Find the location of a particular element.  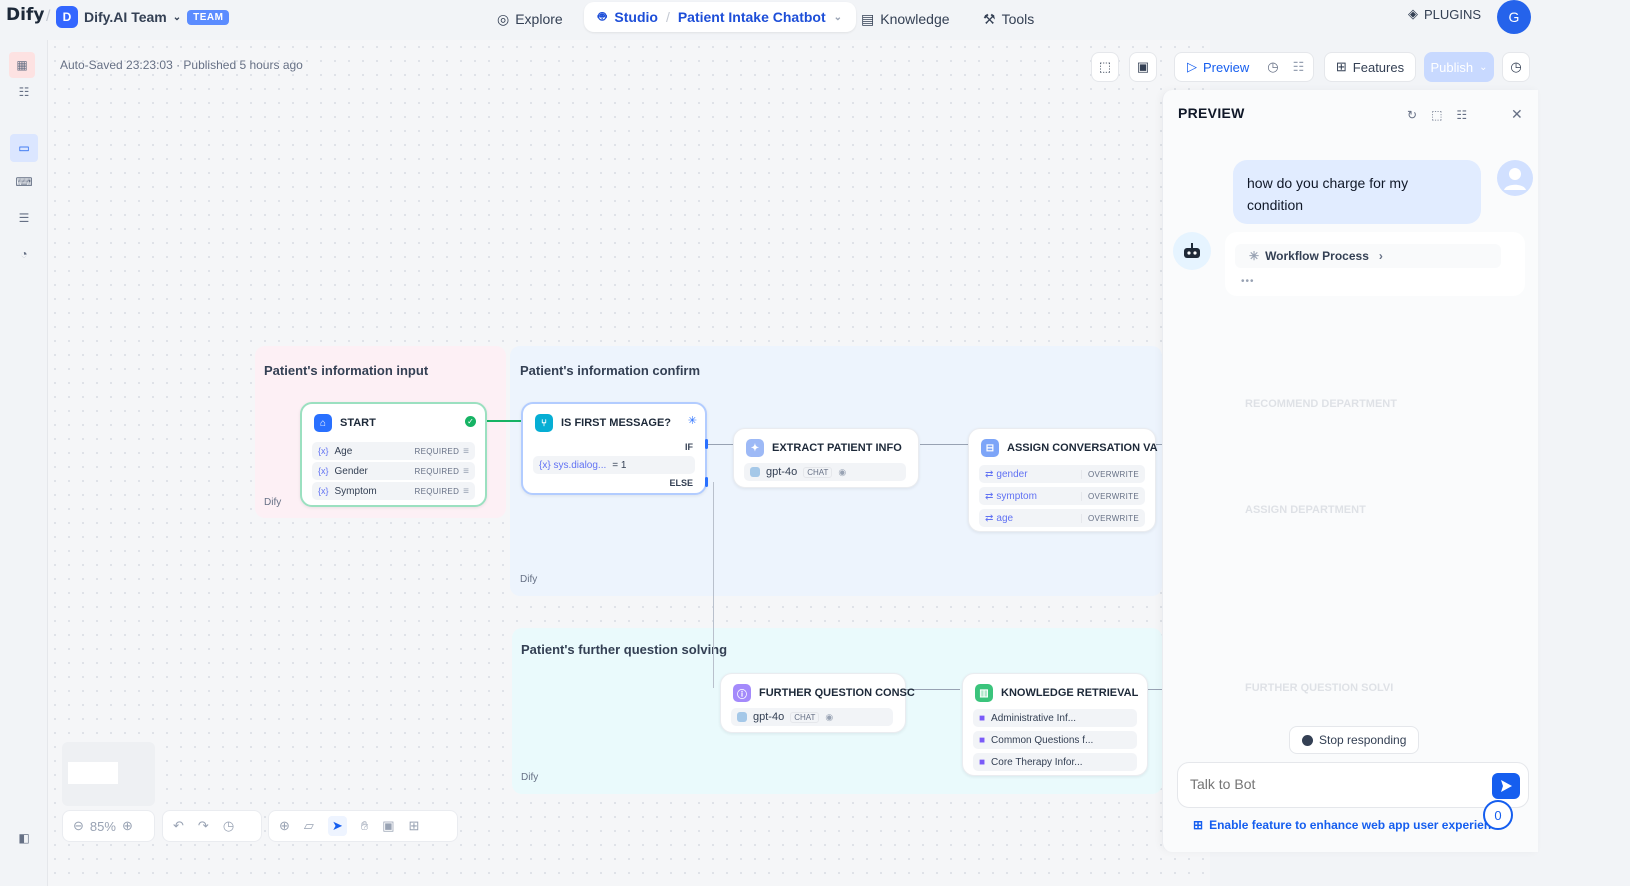

export-image-icon: ▣ is located at coordinates (388, 826).